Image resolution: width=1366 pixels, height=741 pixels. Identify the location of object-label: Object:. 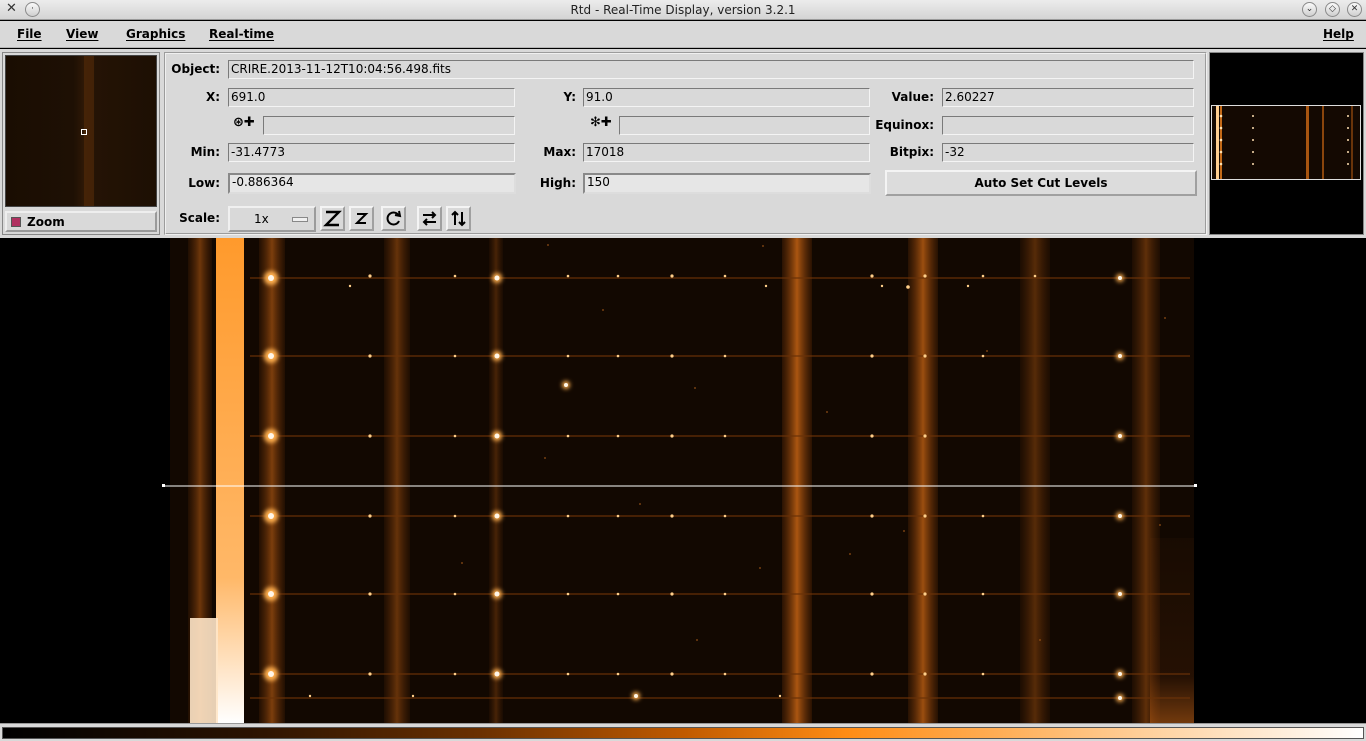
(195, 69).